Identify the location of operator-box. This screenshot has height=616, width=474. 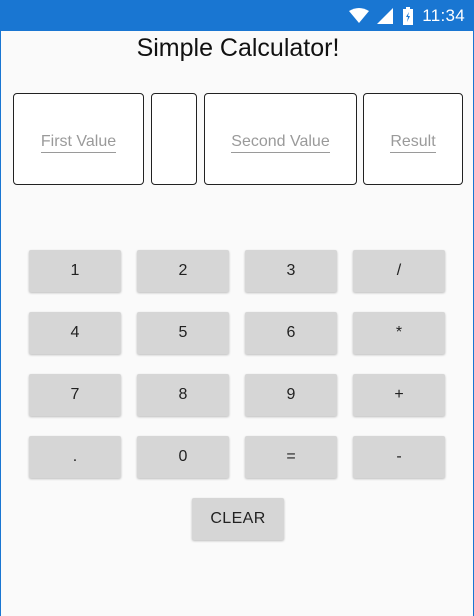
(174, 139).